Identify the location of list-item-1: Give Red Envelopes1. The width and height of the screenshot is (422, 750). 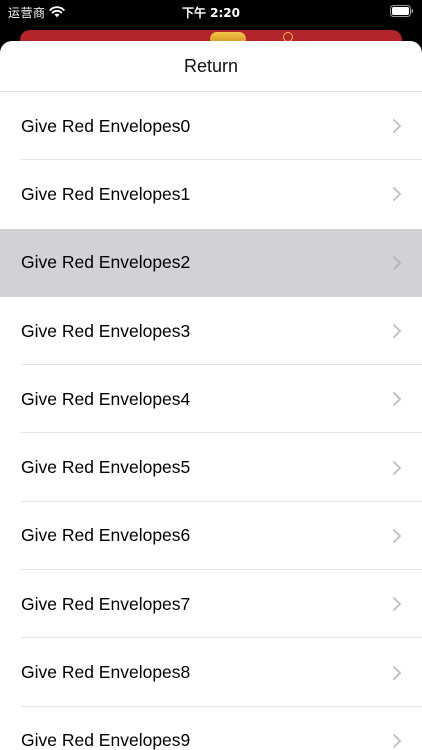
(211, 194).